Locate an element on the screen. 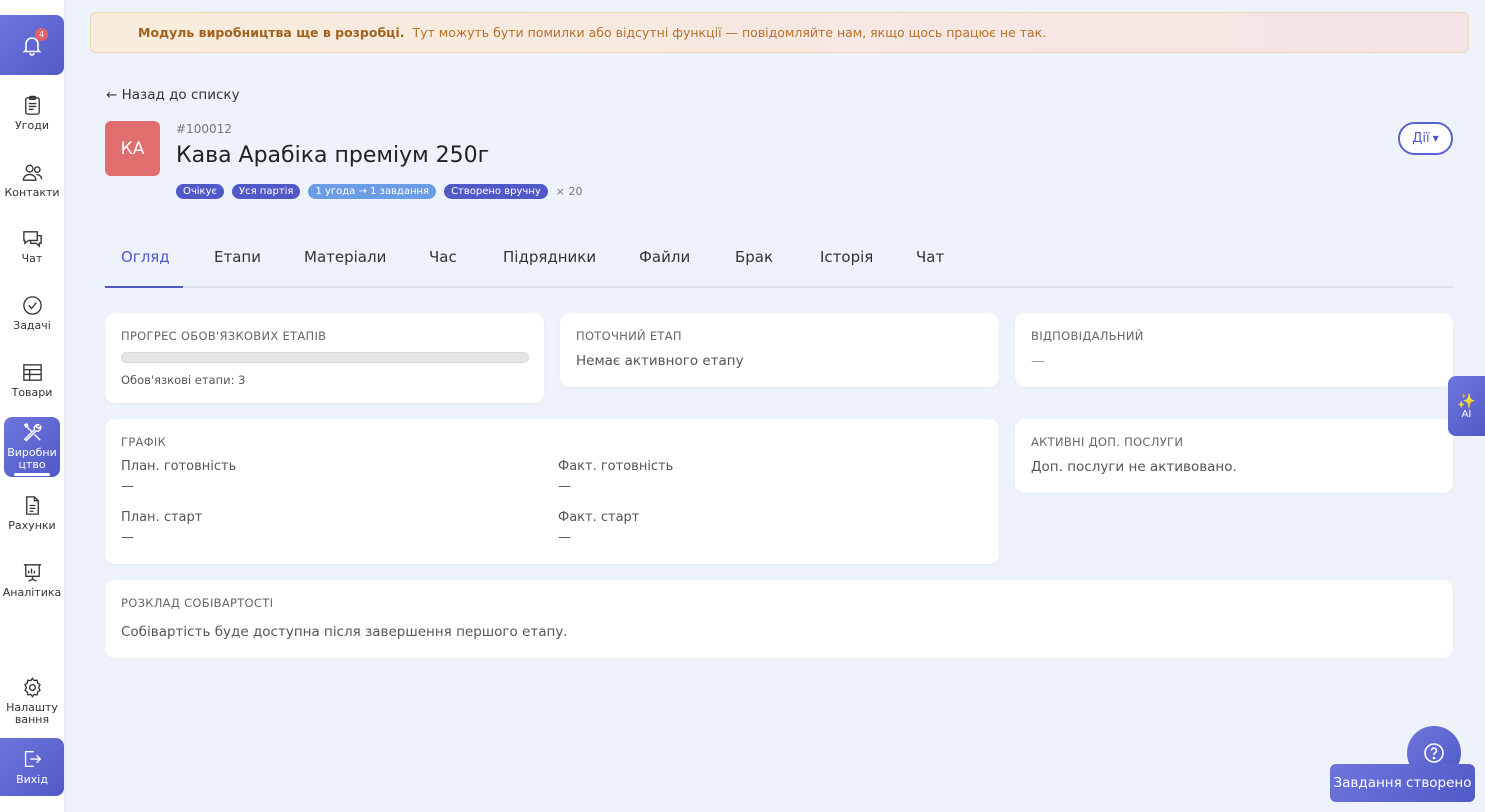 This screenshot has width=1485, height=812. logout-label: Вихід is located at coordinates (32, 779).